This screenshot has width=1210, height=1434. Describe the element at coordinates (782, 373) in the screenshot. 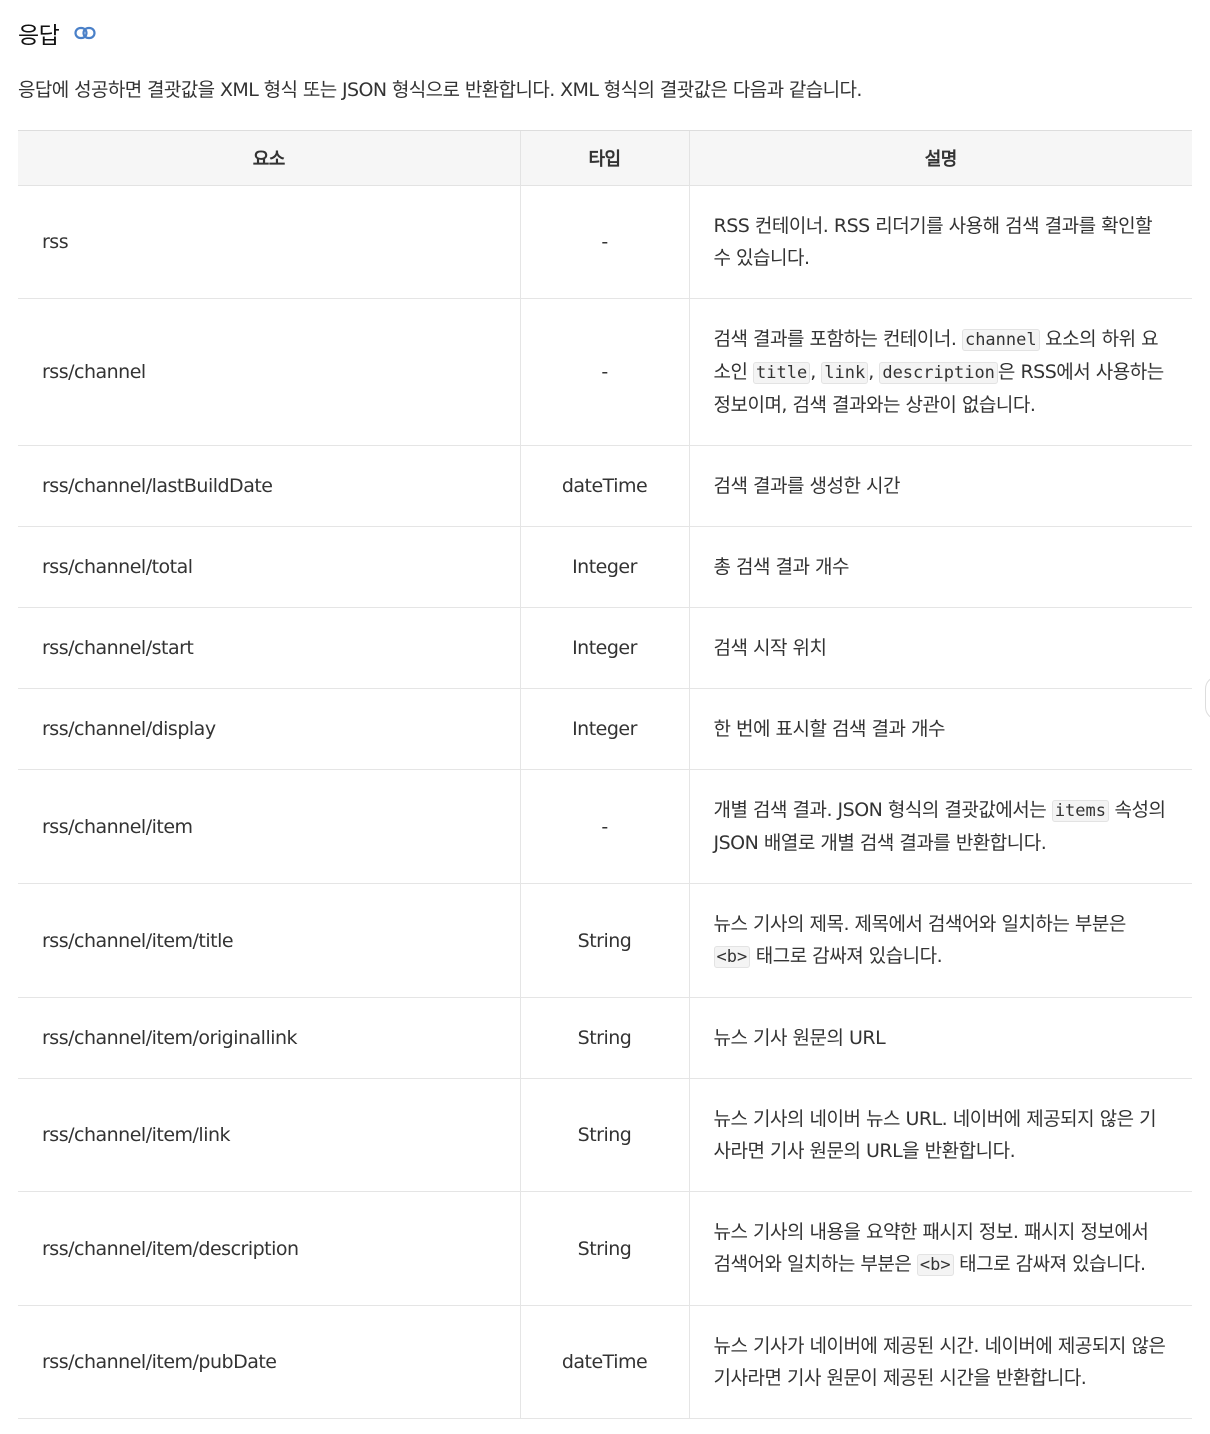

I see `inline-code: title` at that location.